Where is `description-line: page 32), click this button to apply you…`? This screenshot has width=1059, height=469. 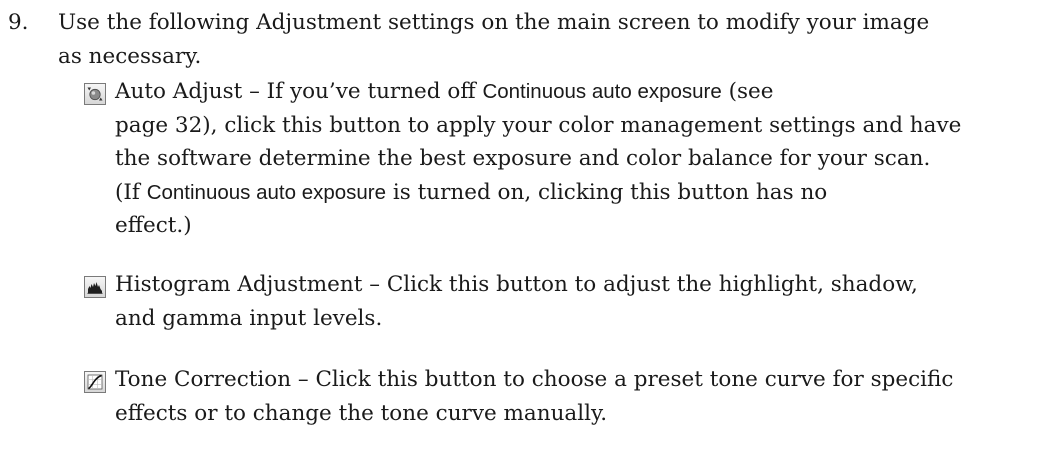 description-line: page 32), click this button to apply you… is located at coordinates (538, 125).